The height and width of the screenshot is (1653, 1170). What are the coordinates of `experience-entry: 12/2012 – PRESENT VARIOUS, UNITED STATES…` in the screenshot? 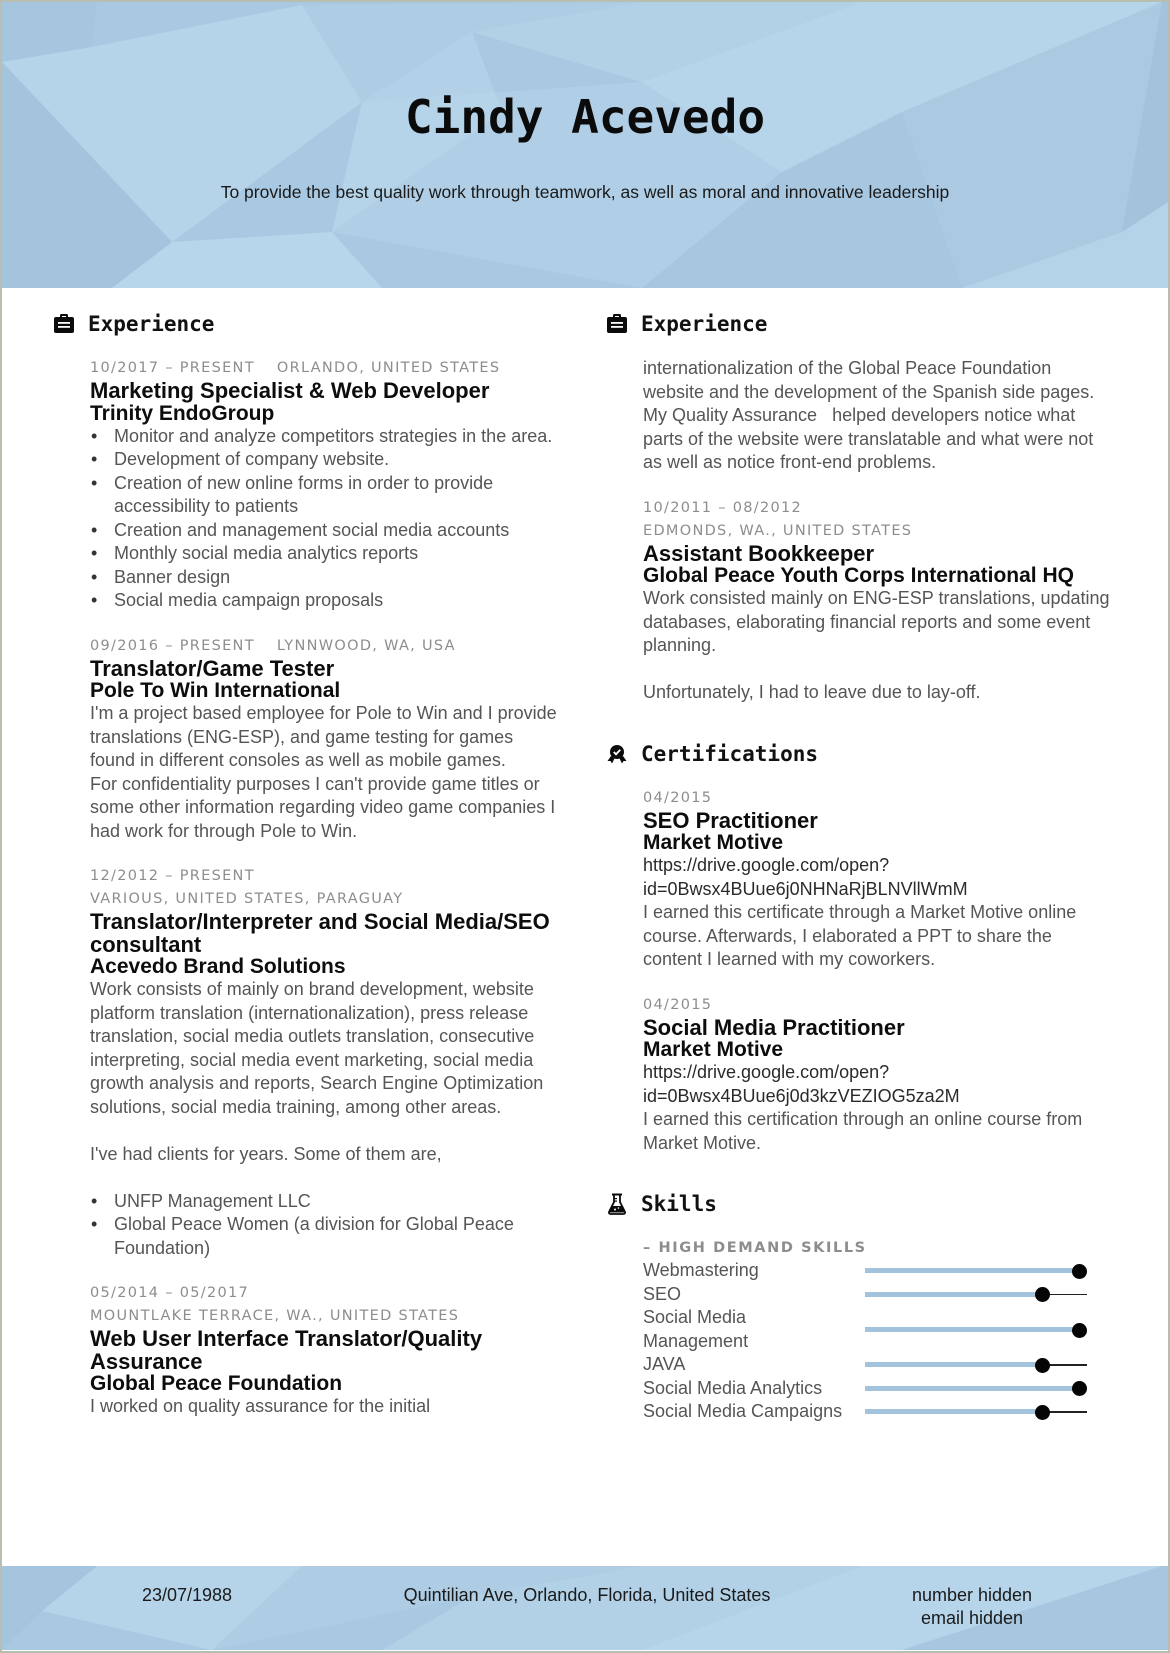 It's located at (326, 1062).